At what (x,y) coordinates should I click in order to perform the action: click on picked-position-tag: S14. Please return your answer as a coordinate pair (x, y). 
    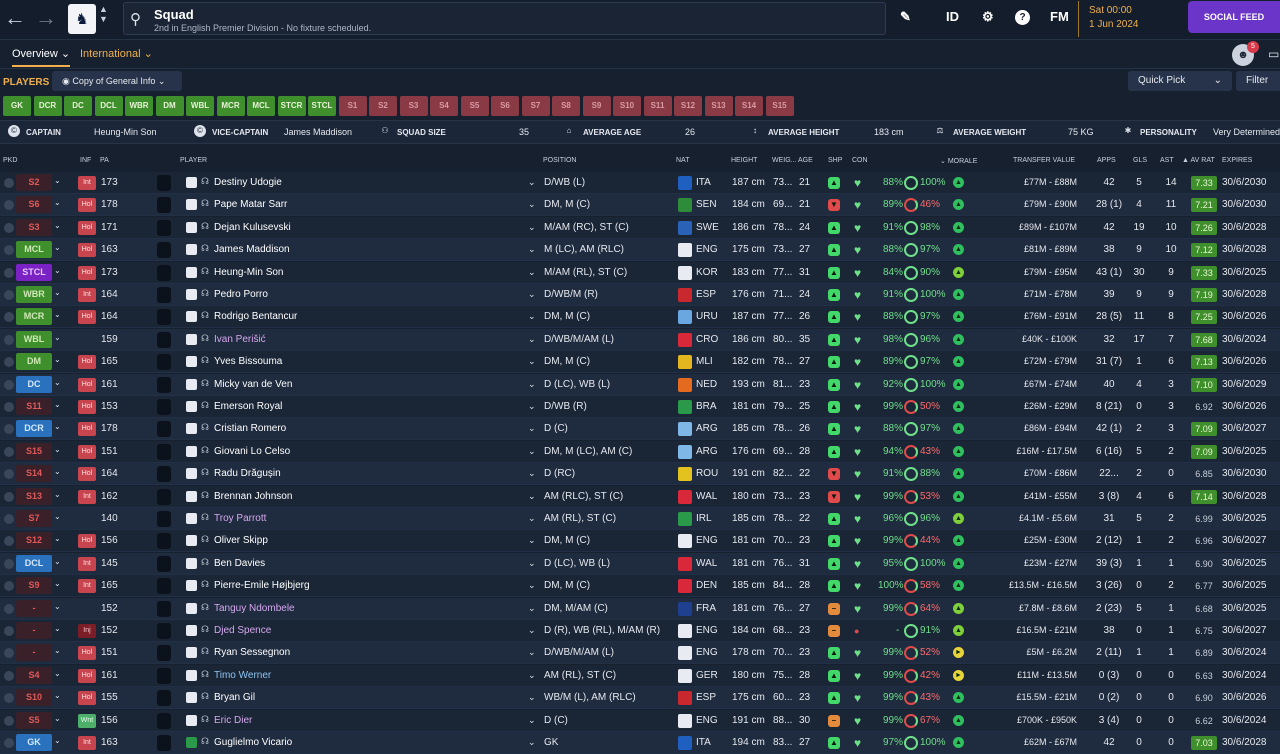
    Looking at the image, I should click on (34, 474).